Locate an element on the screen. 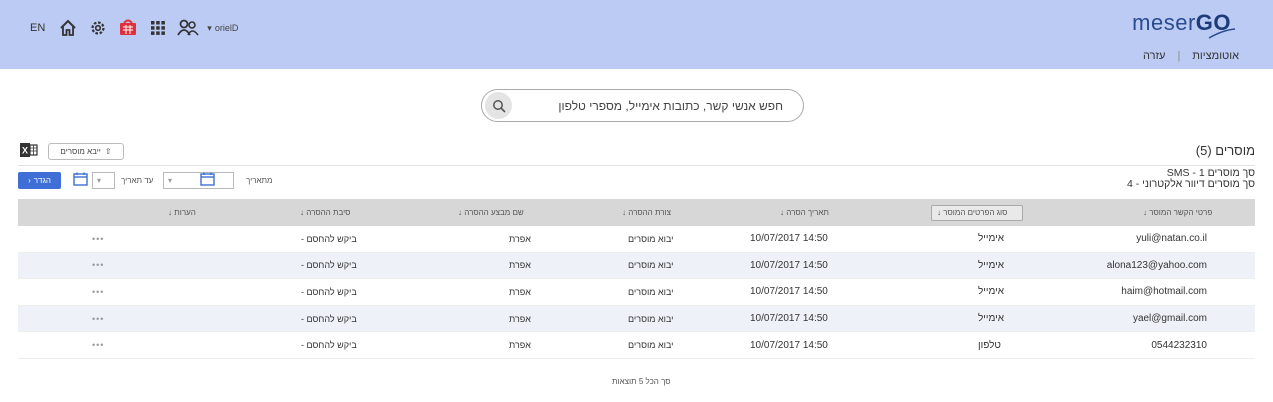 The width and height of the screenshot is (1273, 402). apps-grid-icon is located at coordinates (158, 28).